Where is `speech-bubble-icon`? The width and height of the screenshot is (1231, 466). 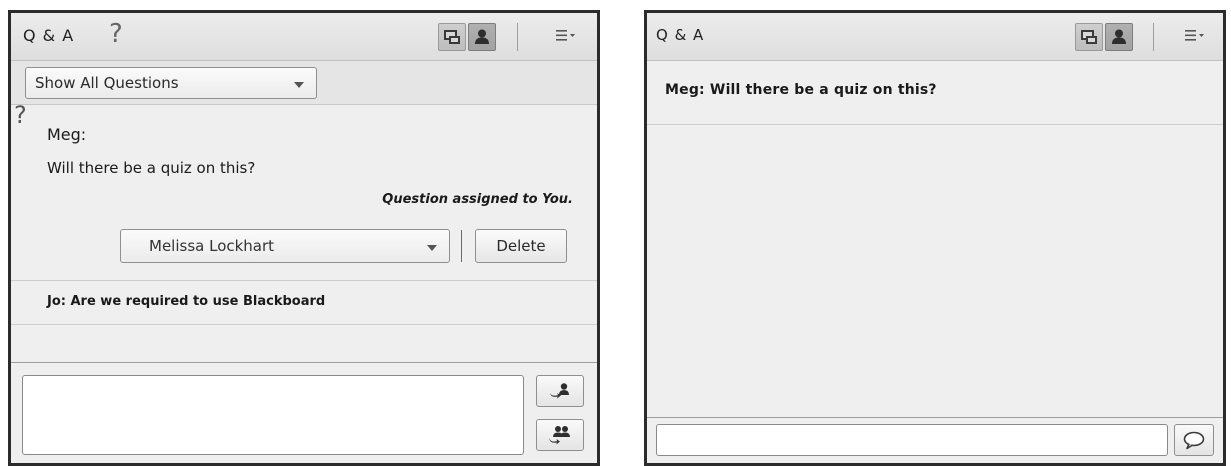
speech-bubble-icon is located at coordinates (1194, 440).